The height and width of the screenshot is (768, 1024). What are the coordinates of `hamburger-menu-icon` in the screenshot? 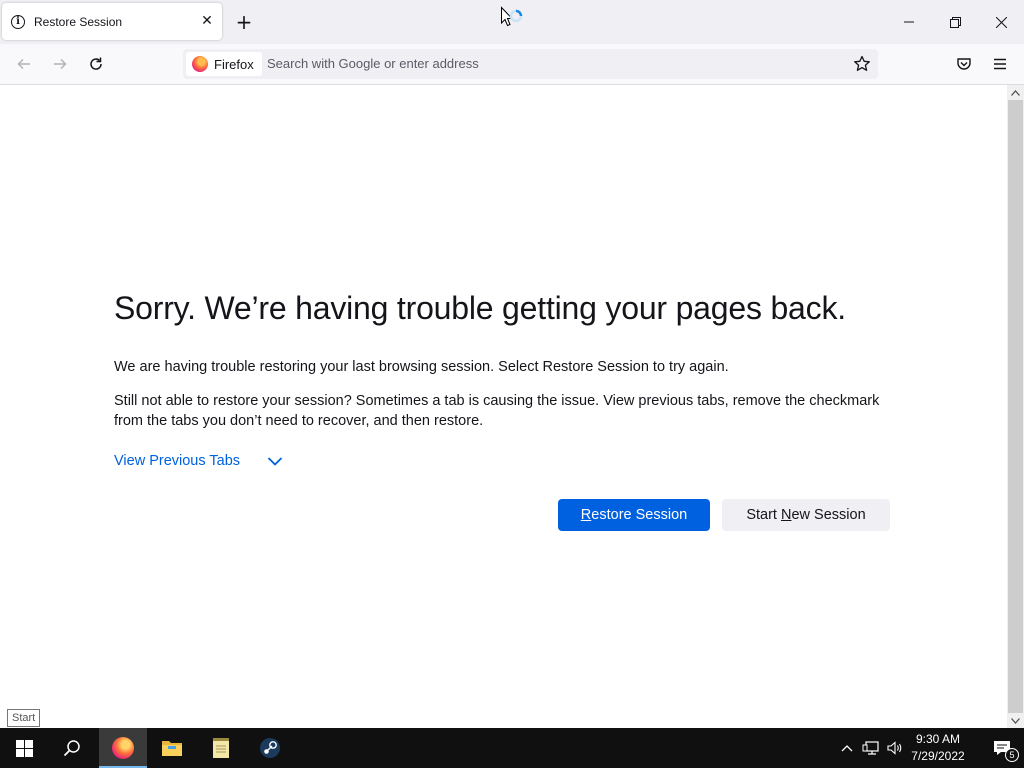 It's located at (1000, 64).